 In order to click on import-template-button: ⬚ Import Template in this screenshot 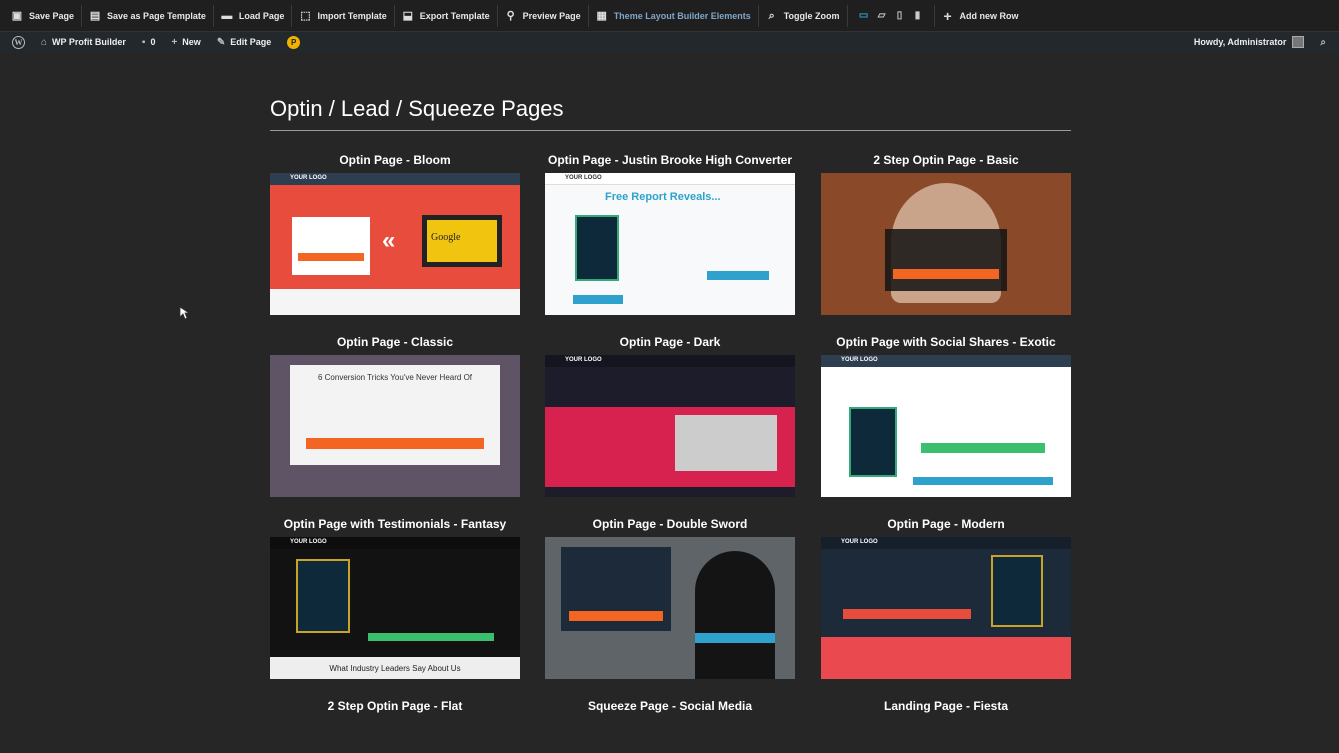, I will do `click(343, 15)`.